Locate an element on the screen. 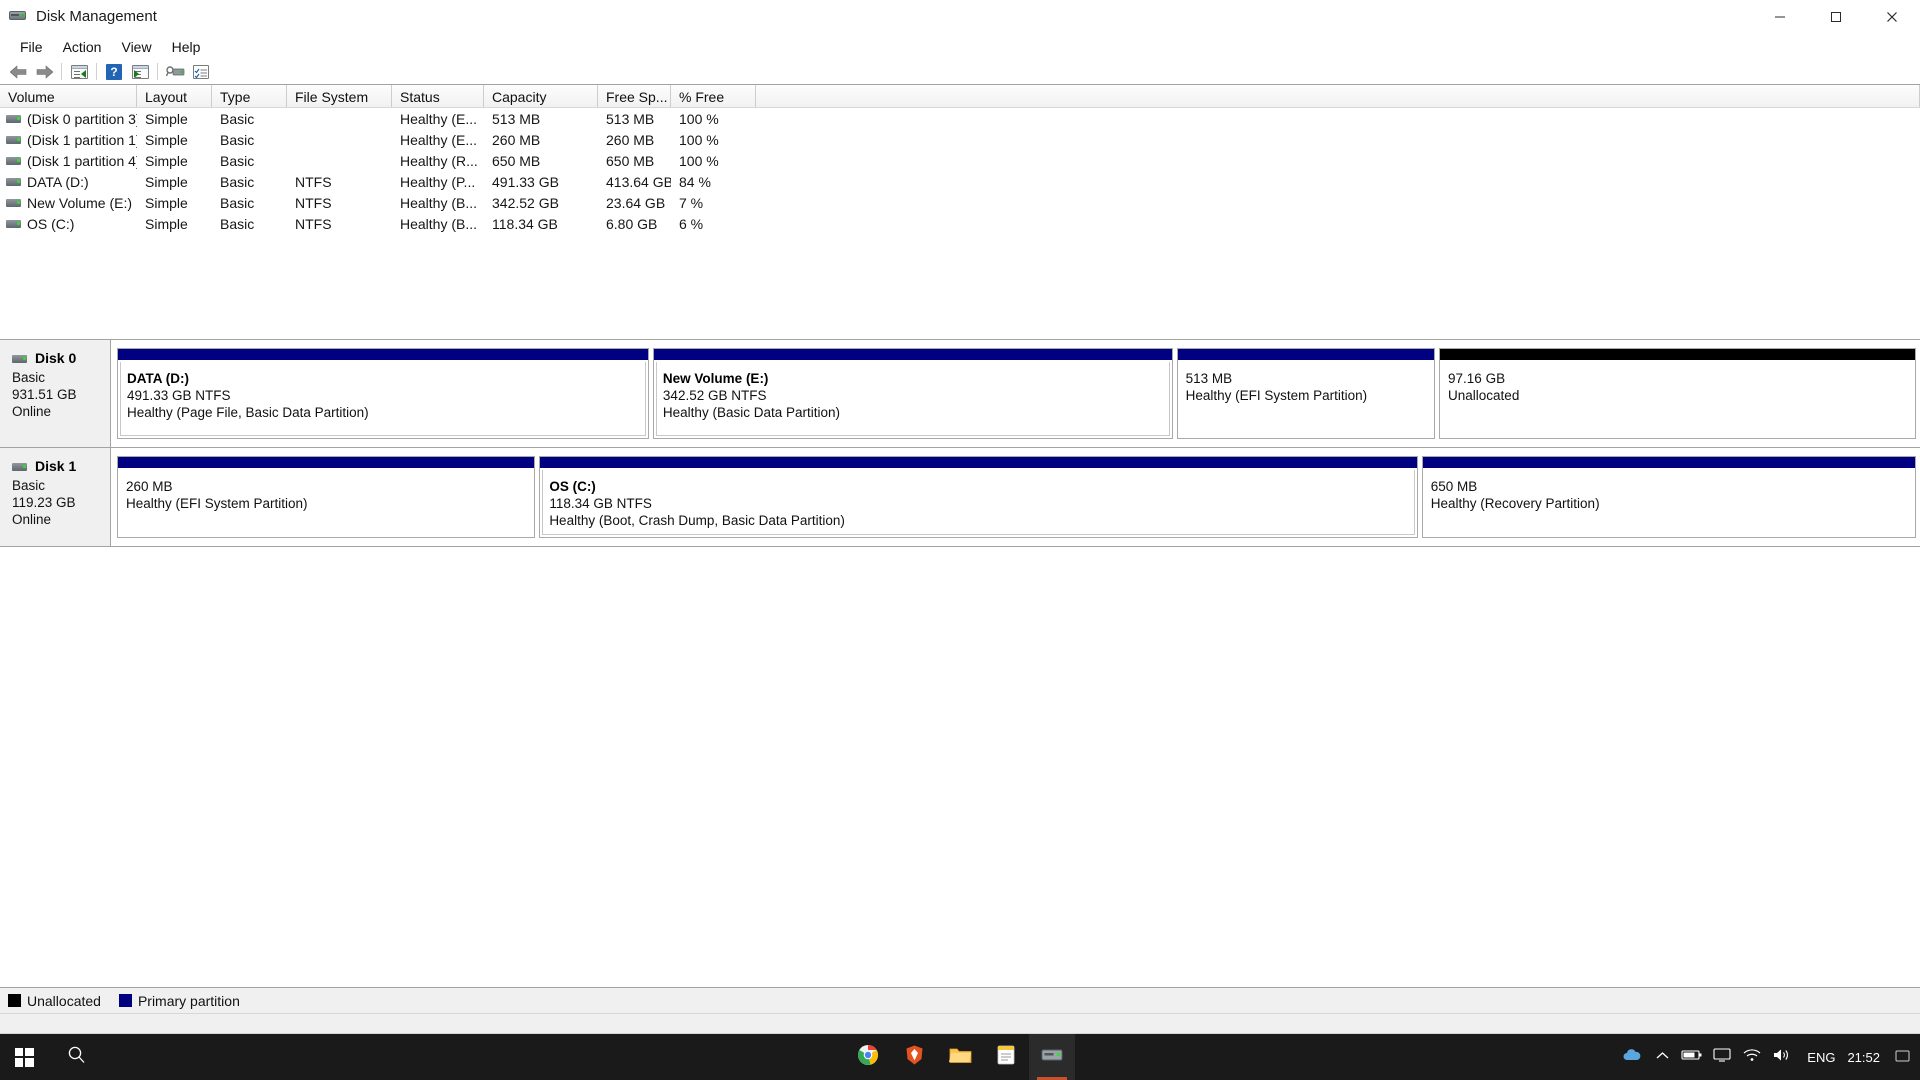 The height and width of the screenshot is (1080, 1920). cell-free-space: 6.80 GB is located at coordinates (632, 223).